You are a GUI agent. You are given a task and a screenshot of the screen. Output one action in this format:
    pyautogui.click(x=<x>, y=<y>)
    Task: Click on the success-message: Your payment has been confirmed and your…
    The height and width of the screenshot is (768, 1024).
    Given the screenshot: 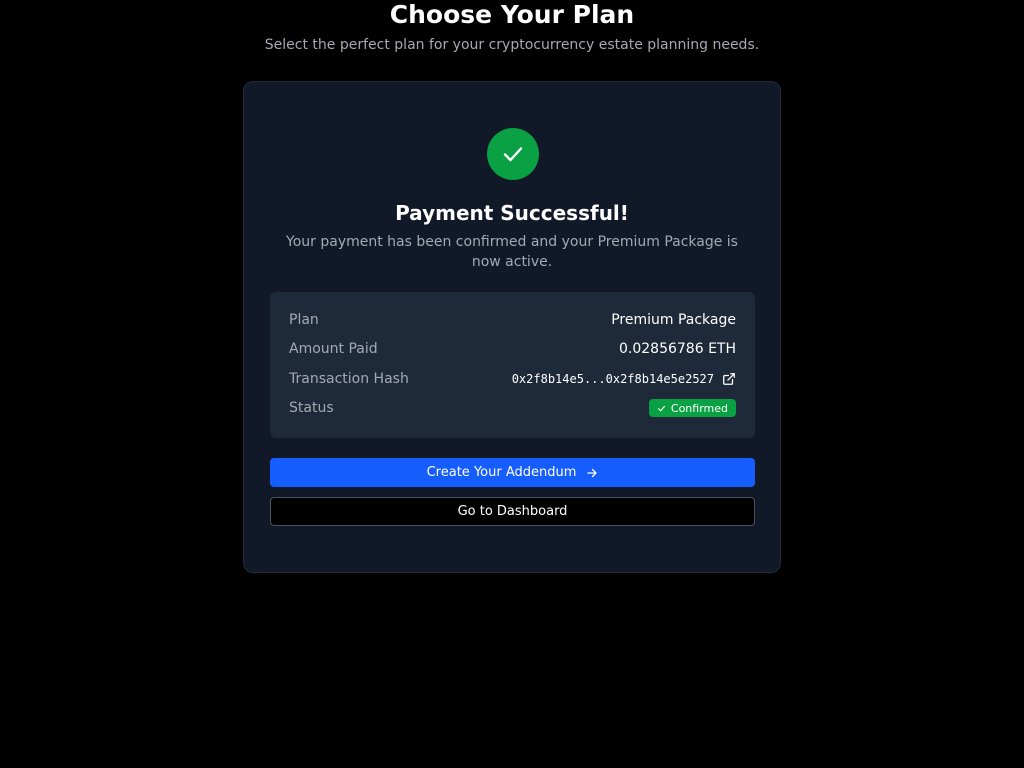 What is the action you would take?
    pyautogui.click(x=512, y=252)
    